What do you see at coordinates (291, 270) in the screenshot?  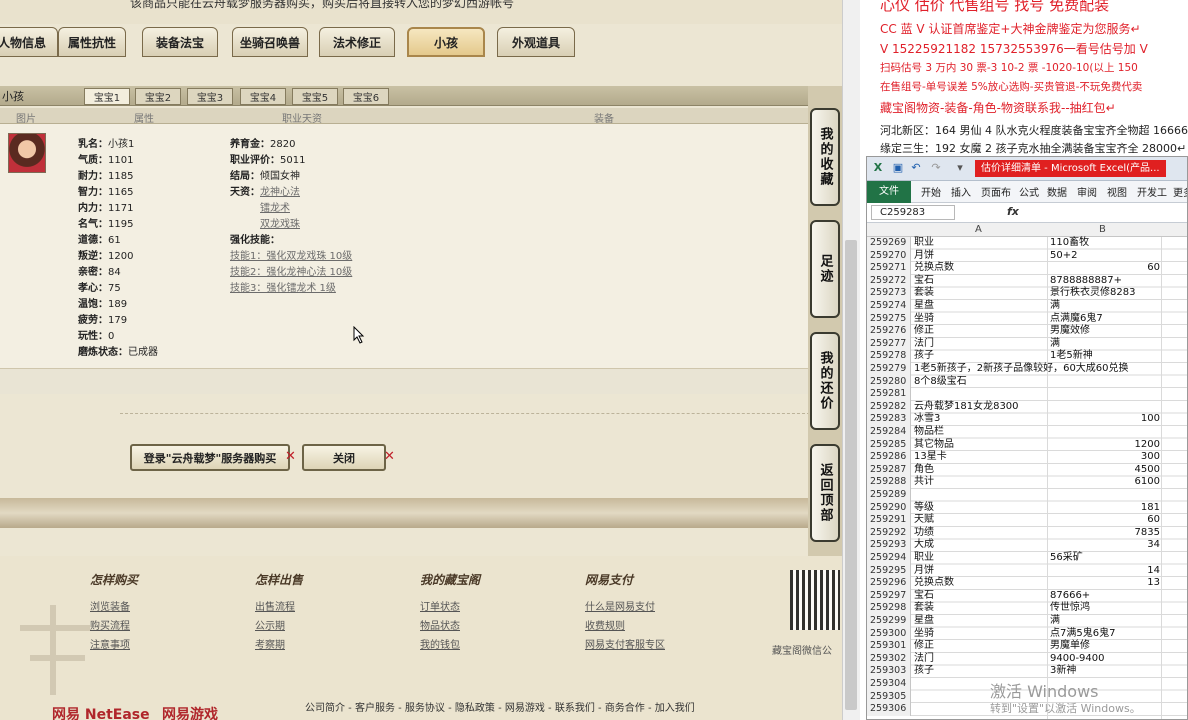 I see `skill-link-2: 技能2：强化龙神心法 10级` at bounding box center [291, 270].